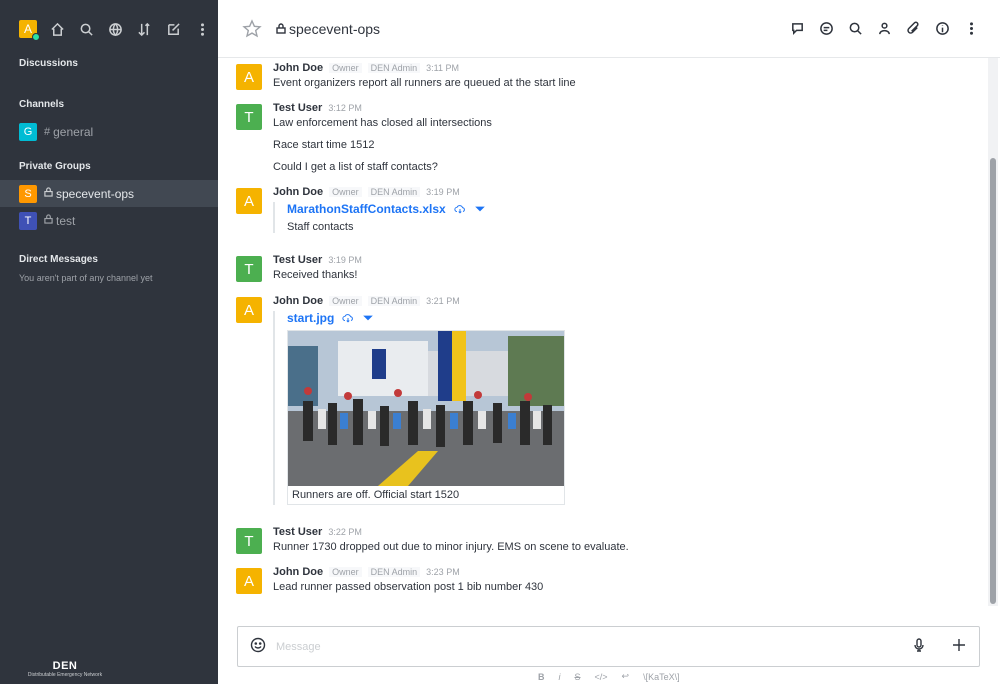 The width and height of the screenshot is (1000, 684). Describe the element at coordinates (55, 166) in the screenshot. I see `section-private-groups: Private Groups` at that location.